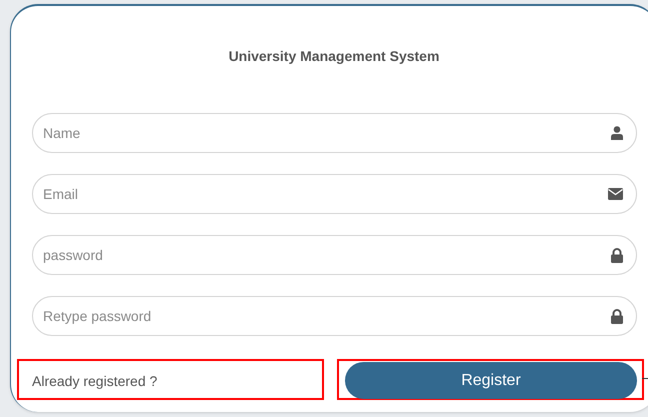 The height and width of the screenshot is (417, 648). What do you see at coordinates (491, 380) in the screenshot?
I see `register-button: Register` at bounding box center [491, 380].